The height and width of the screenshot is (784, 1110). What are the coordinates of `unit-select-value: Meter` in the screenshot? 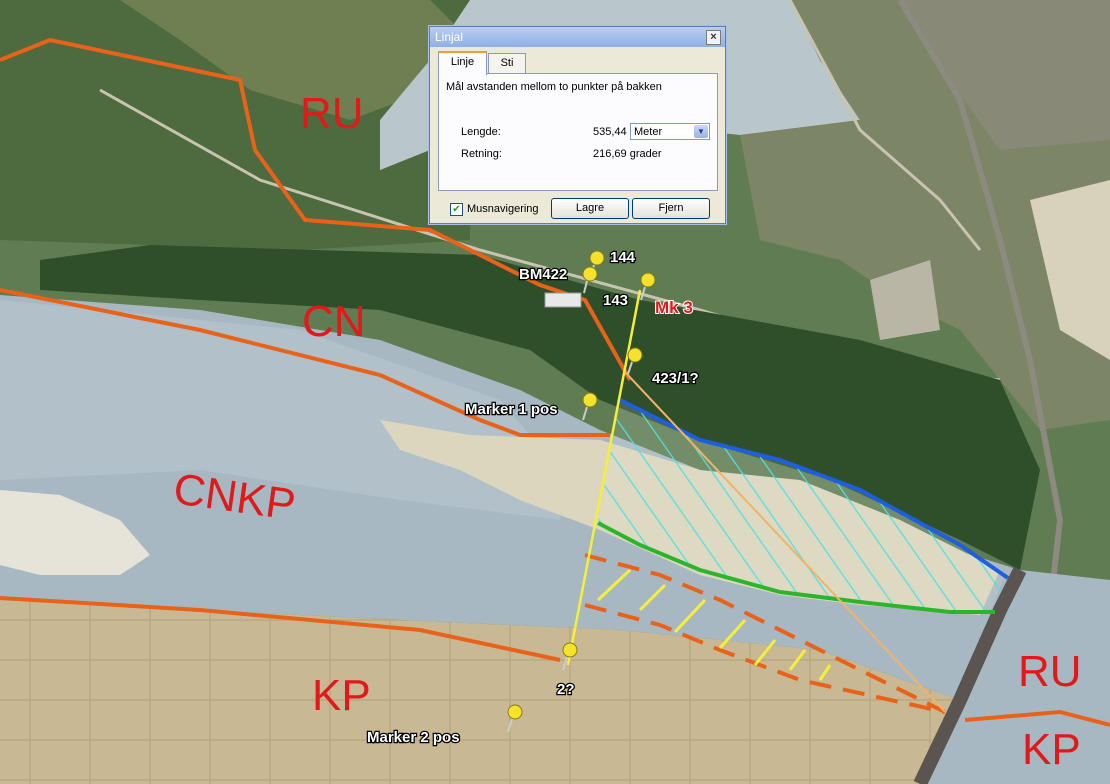 It's located at (648, 132).